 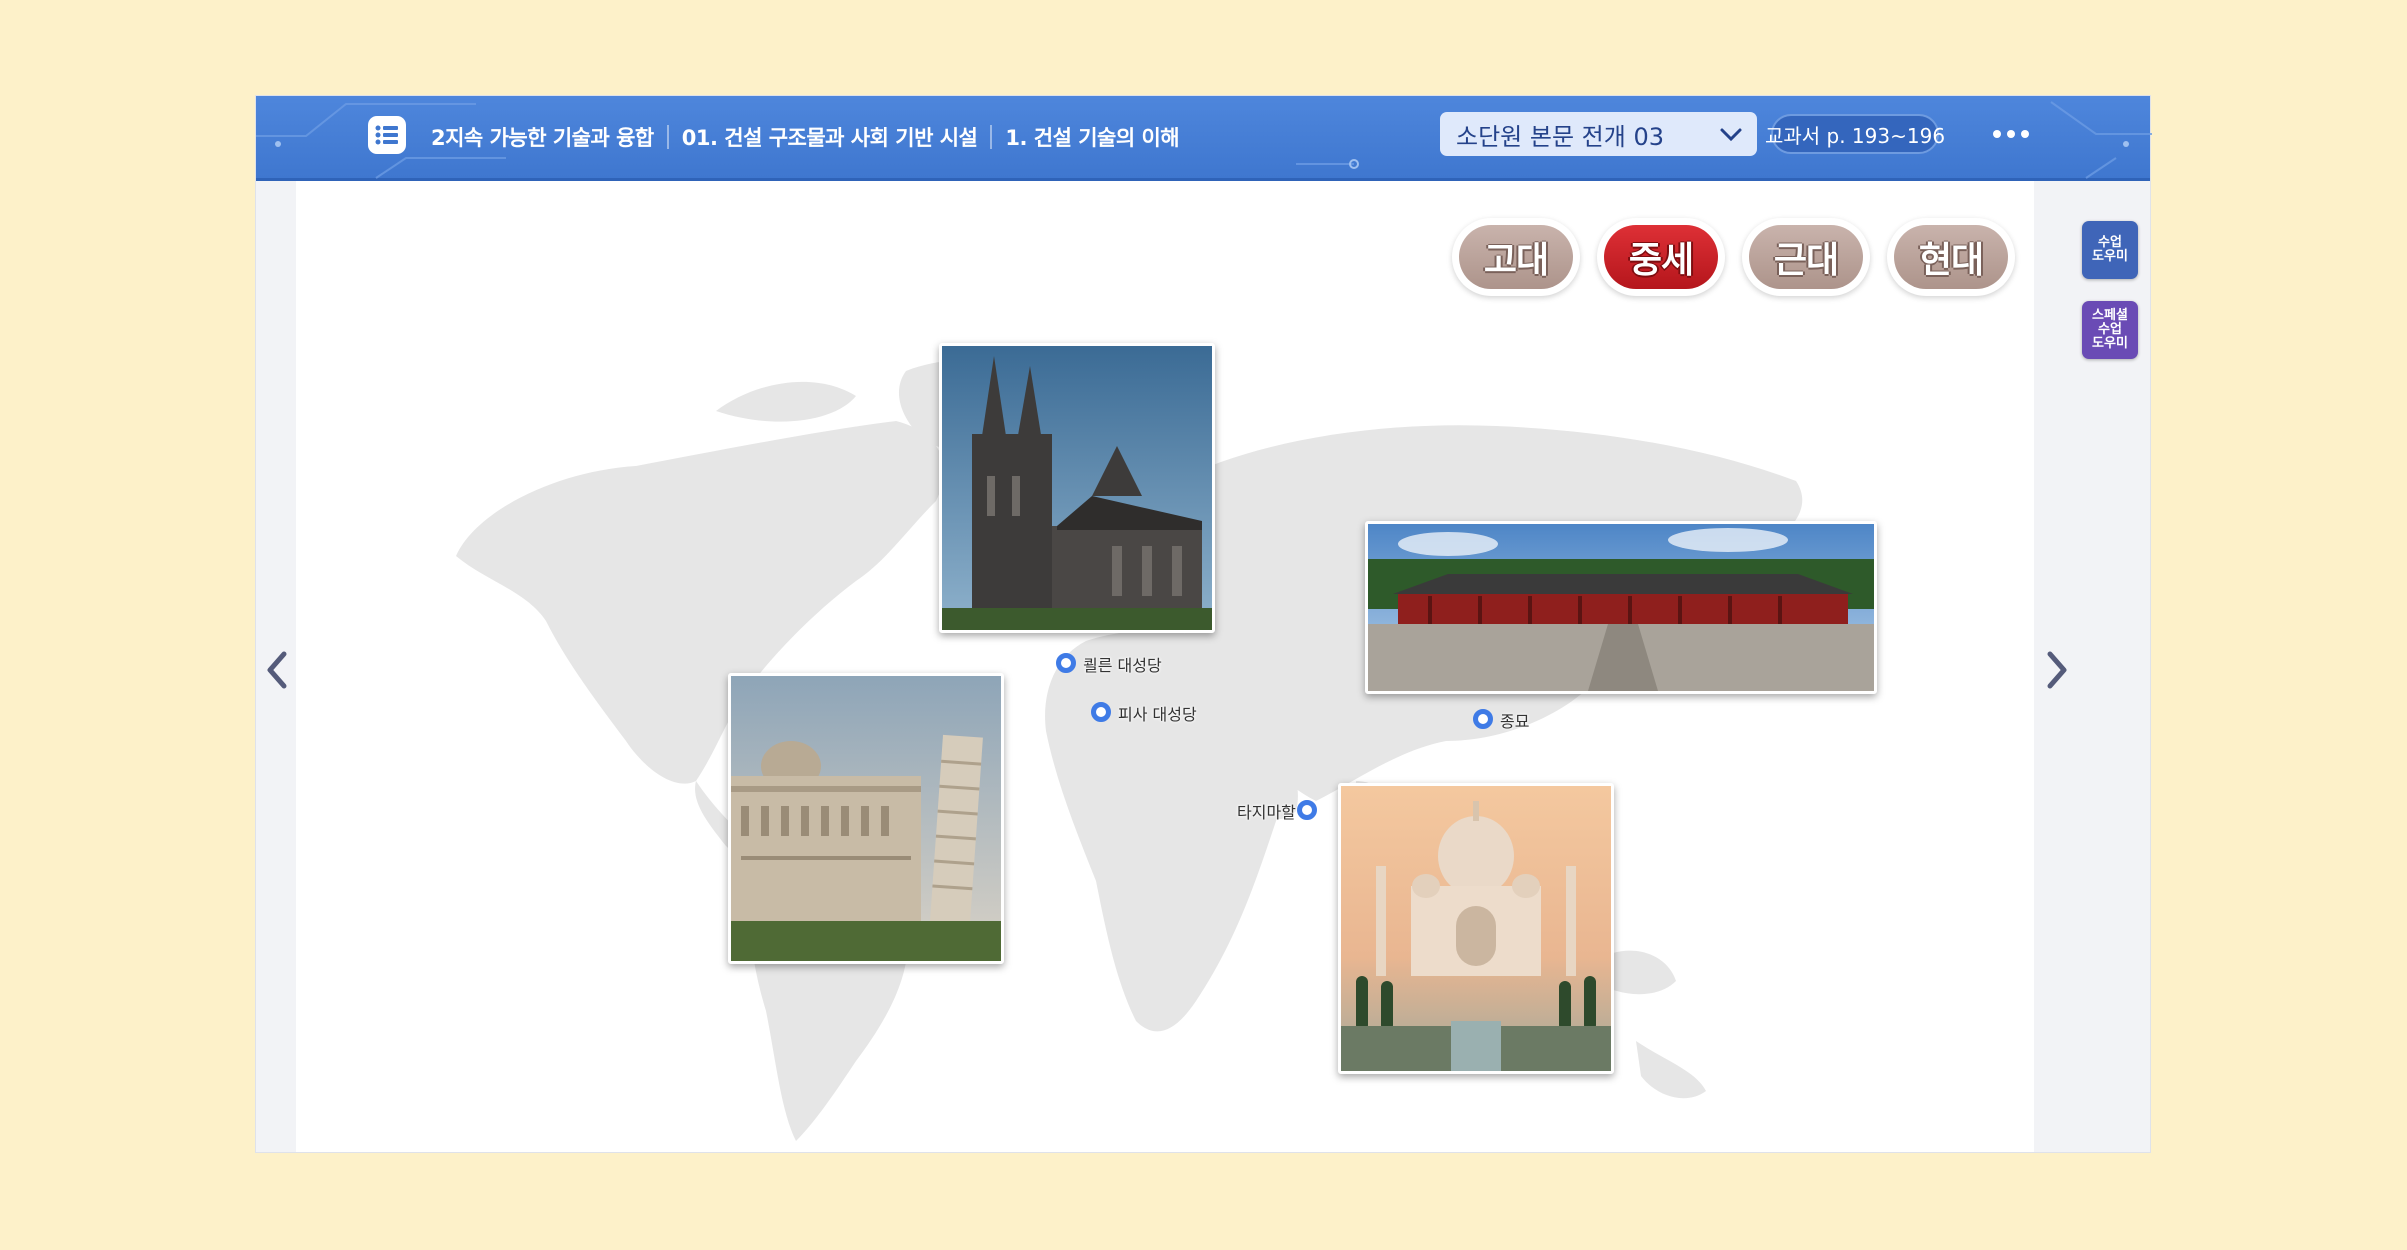 What do you see at coordinates (1066, 663) in the screenshot?
I see `cologne-cathedral-pin` at bounding box center [1066, 663].